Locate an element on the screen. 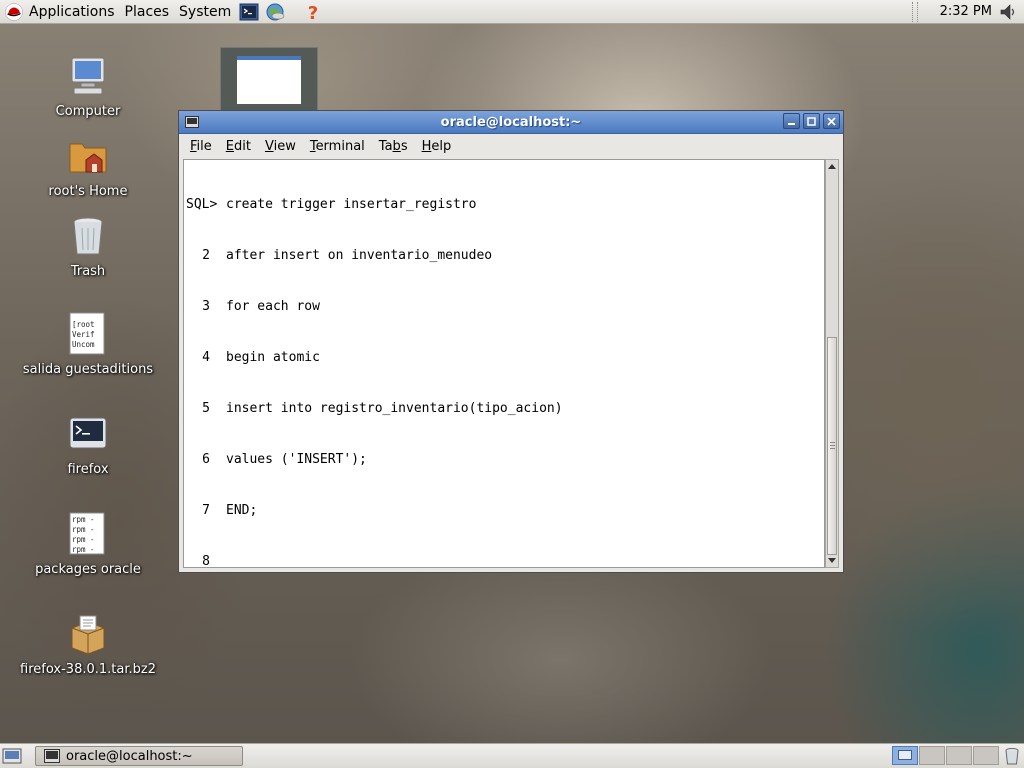 The image size is (1024, 768). terminal-line: SQL> create trigger insertar_registro is located at coordinates (505, 204).